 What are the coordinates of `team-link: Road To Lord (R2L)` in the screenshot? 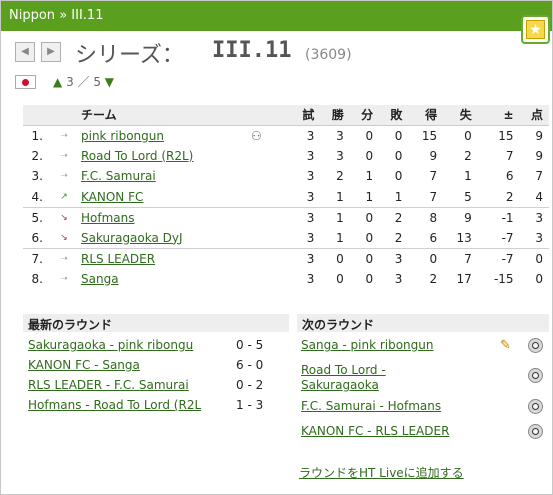 It's located at (137, 156).